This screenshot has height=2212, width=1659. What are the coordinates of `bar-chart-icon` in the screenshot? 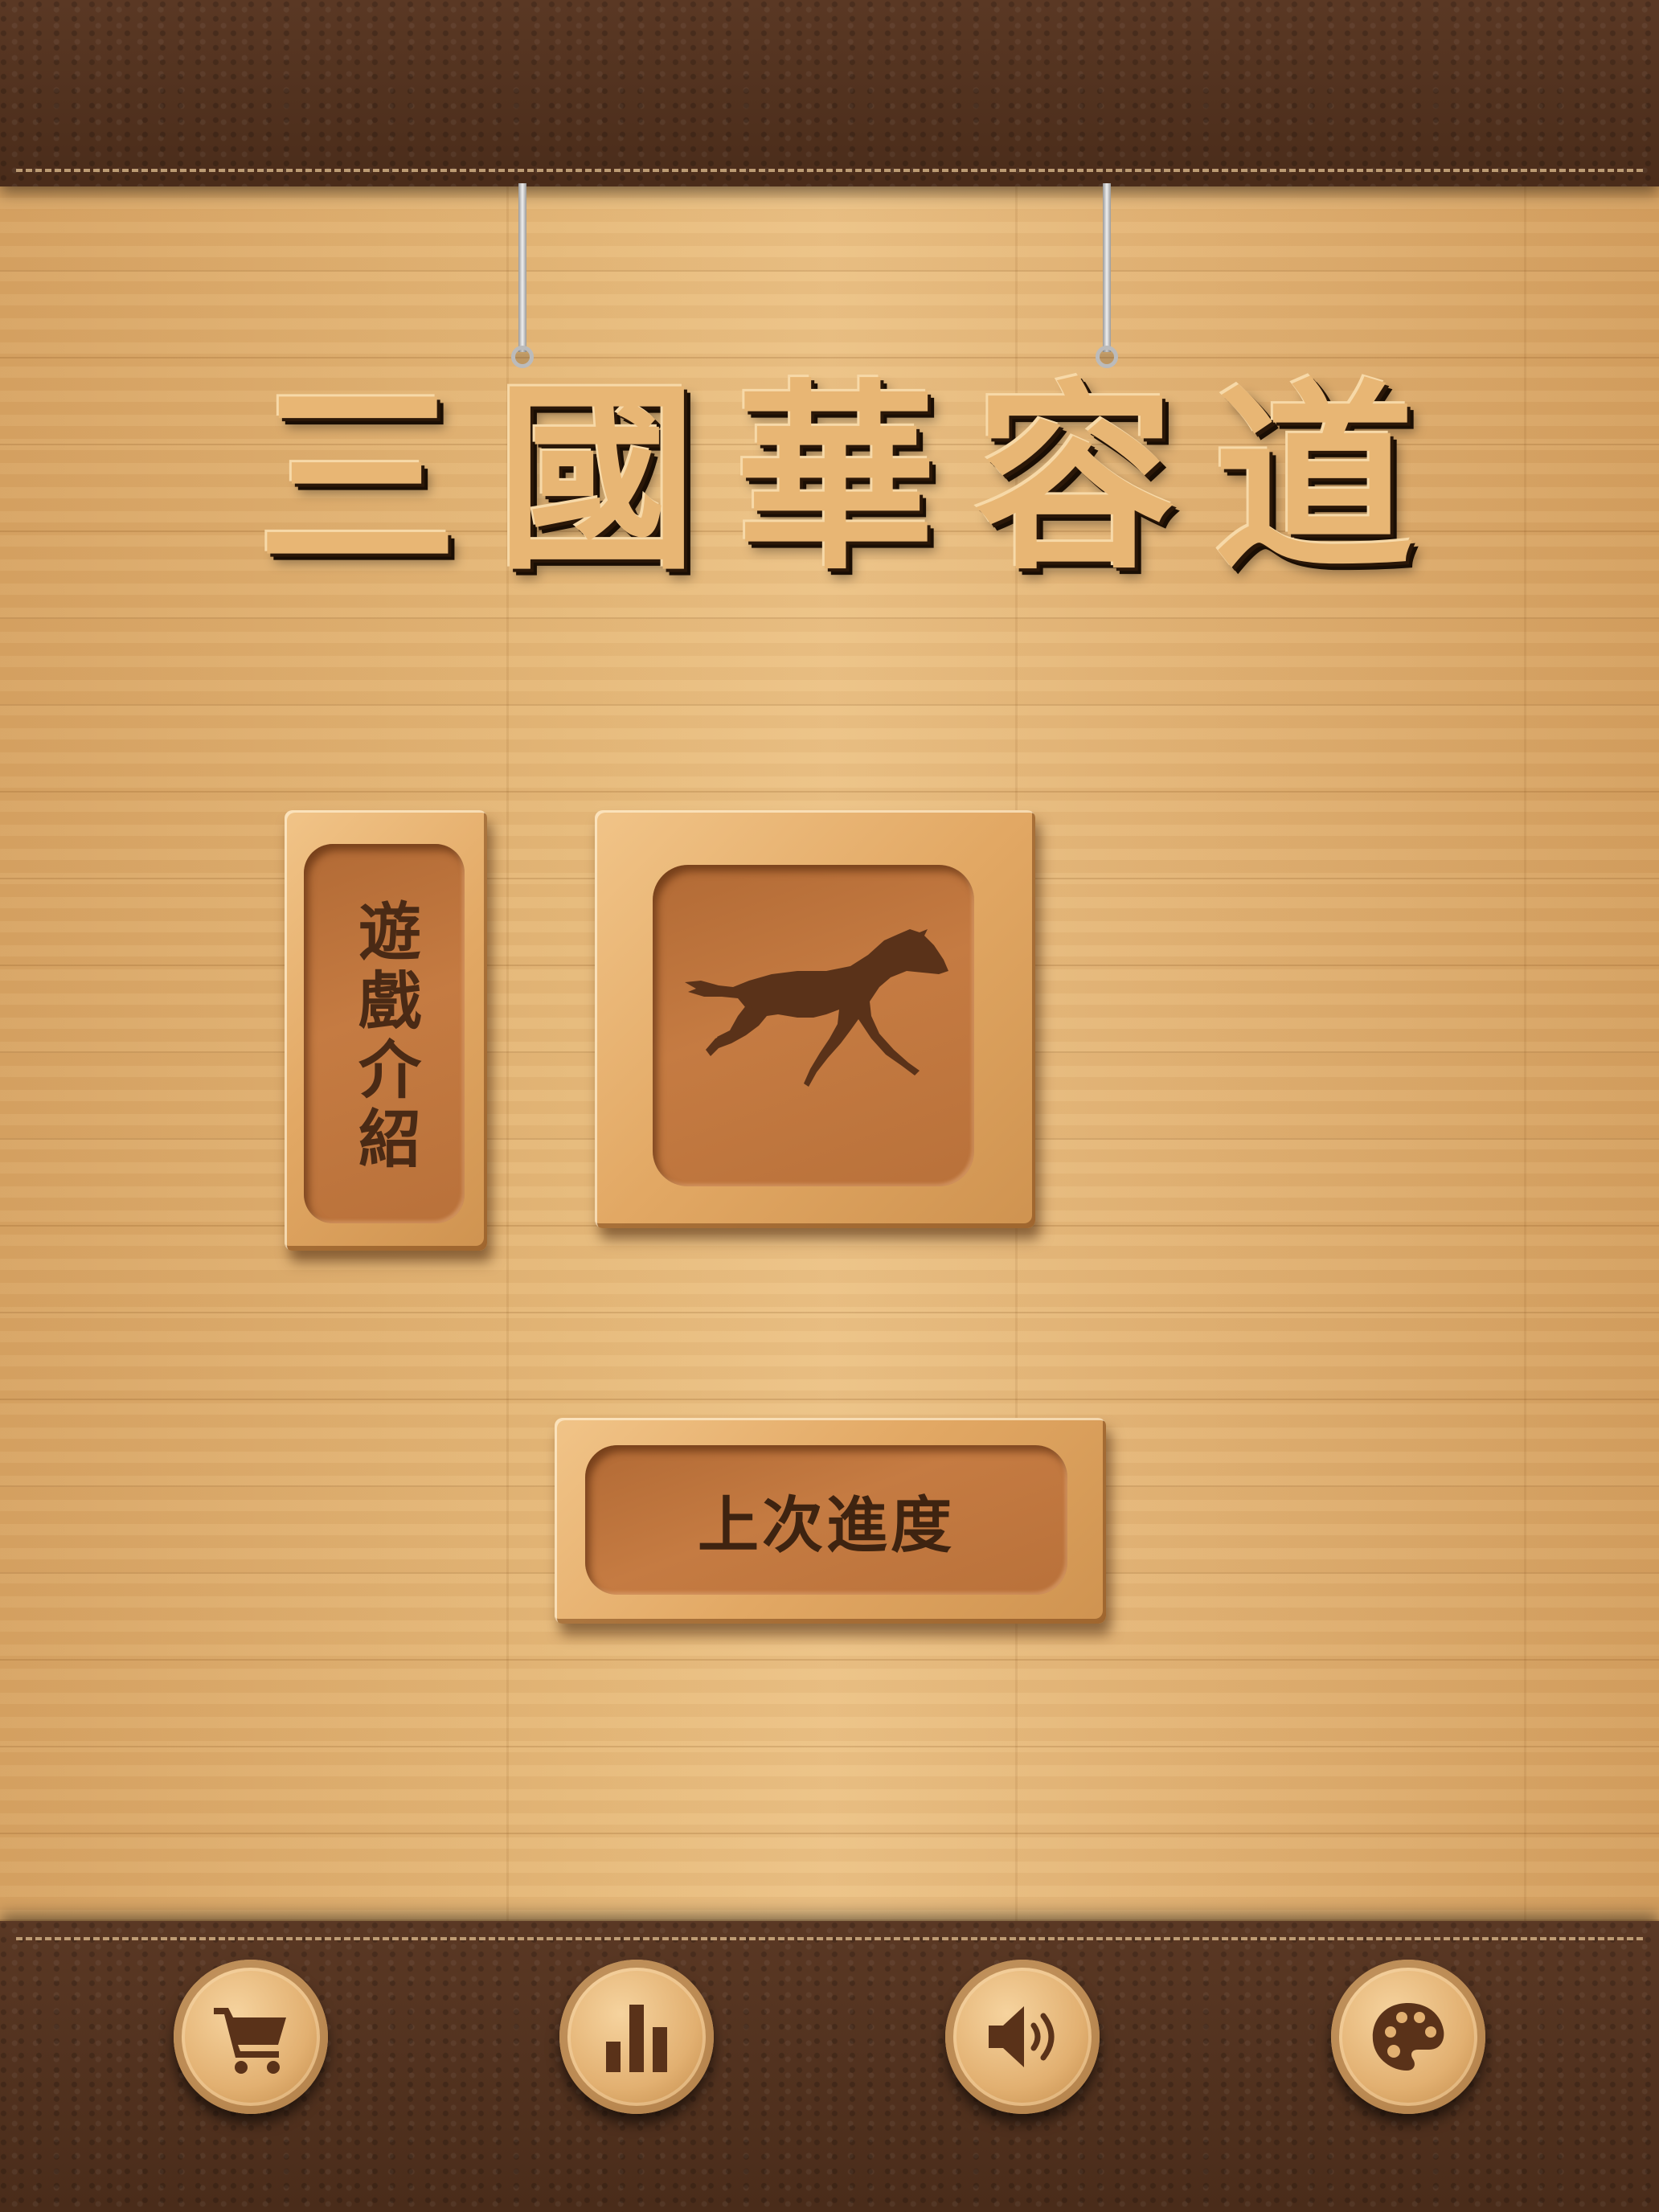 It's located at (636, 2039).